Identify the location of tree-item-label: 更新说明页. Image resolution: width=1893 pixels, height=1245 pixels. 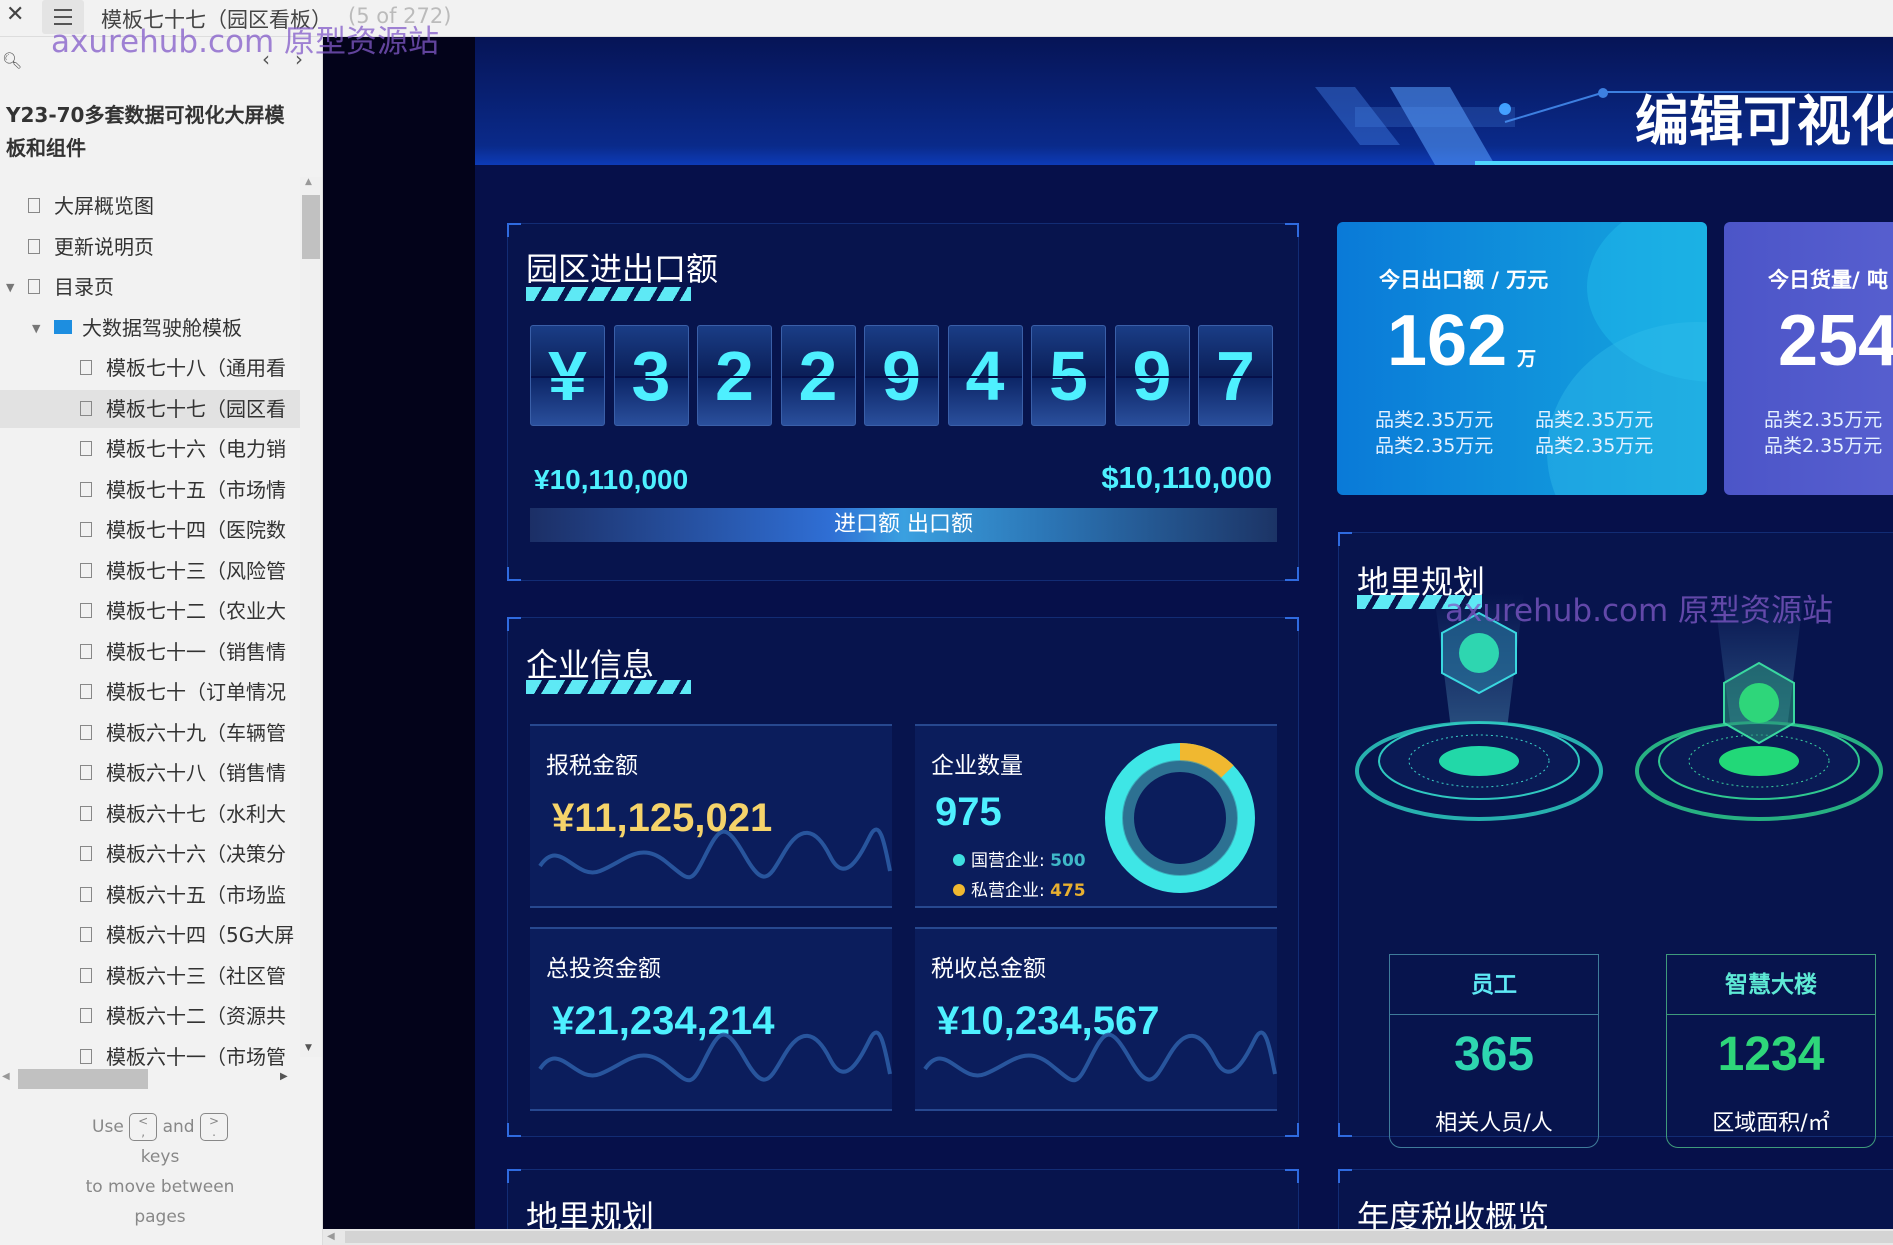
(104, 246).